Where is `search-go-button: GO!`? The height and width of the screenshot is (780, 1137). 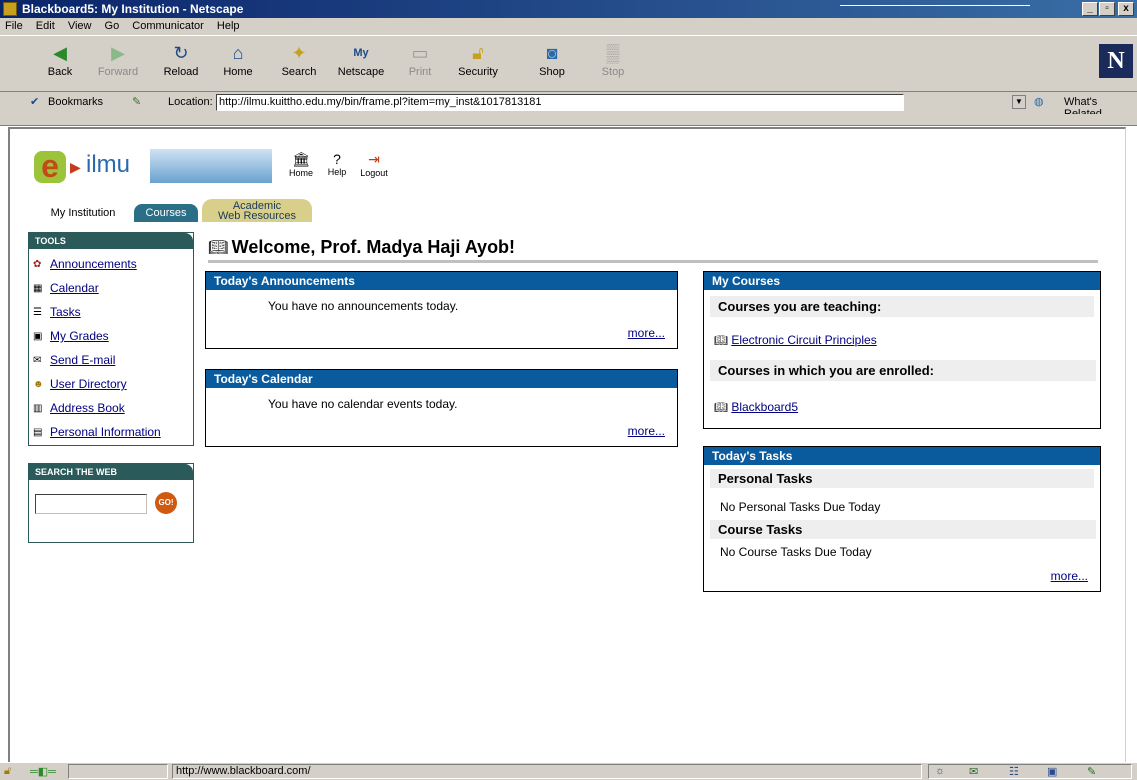
search-go-button: GO! is located at coordinates (166, 503).